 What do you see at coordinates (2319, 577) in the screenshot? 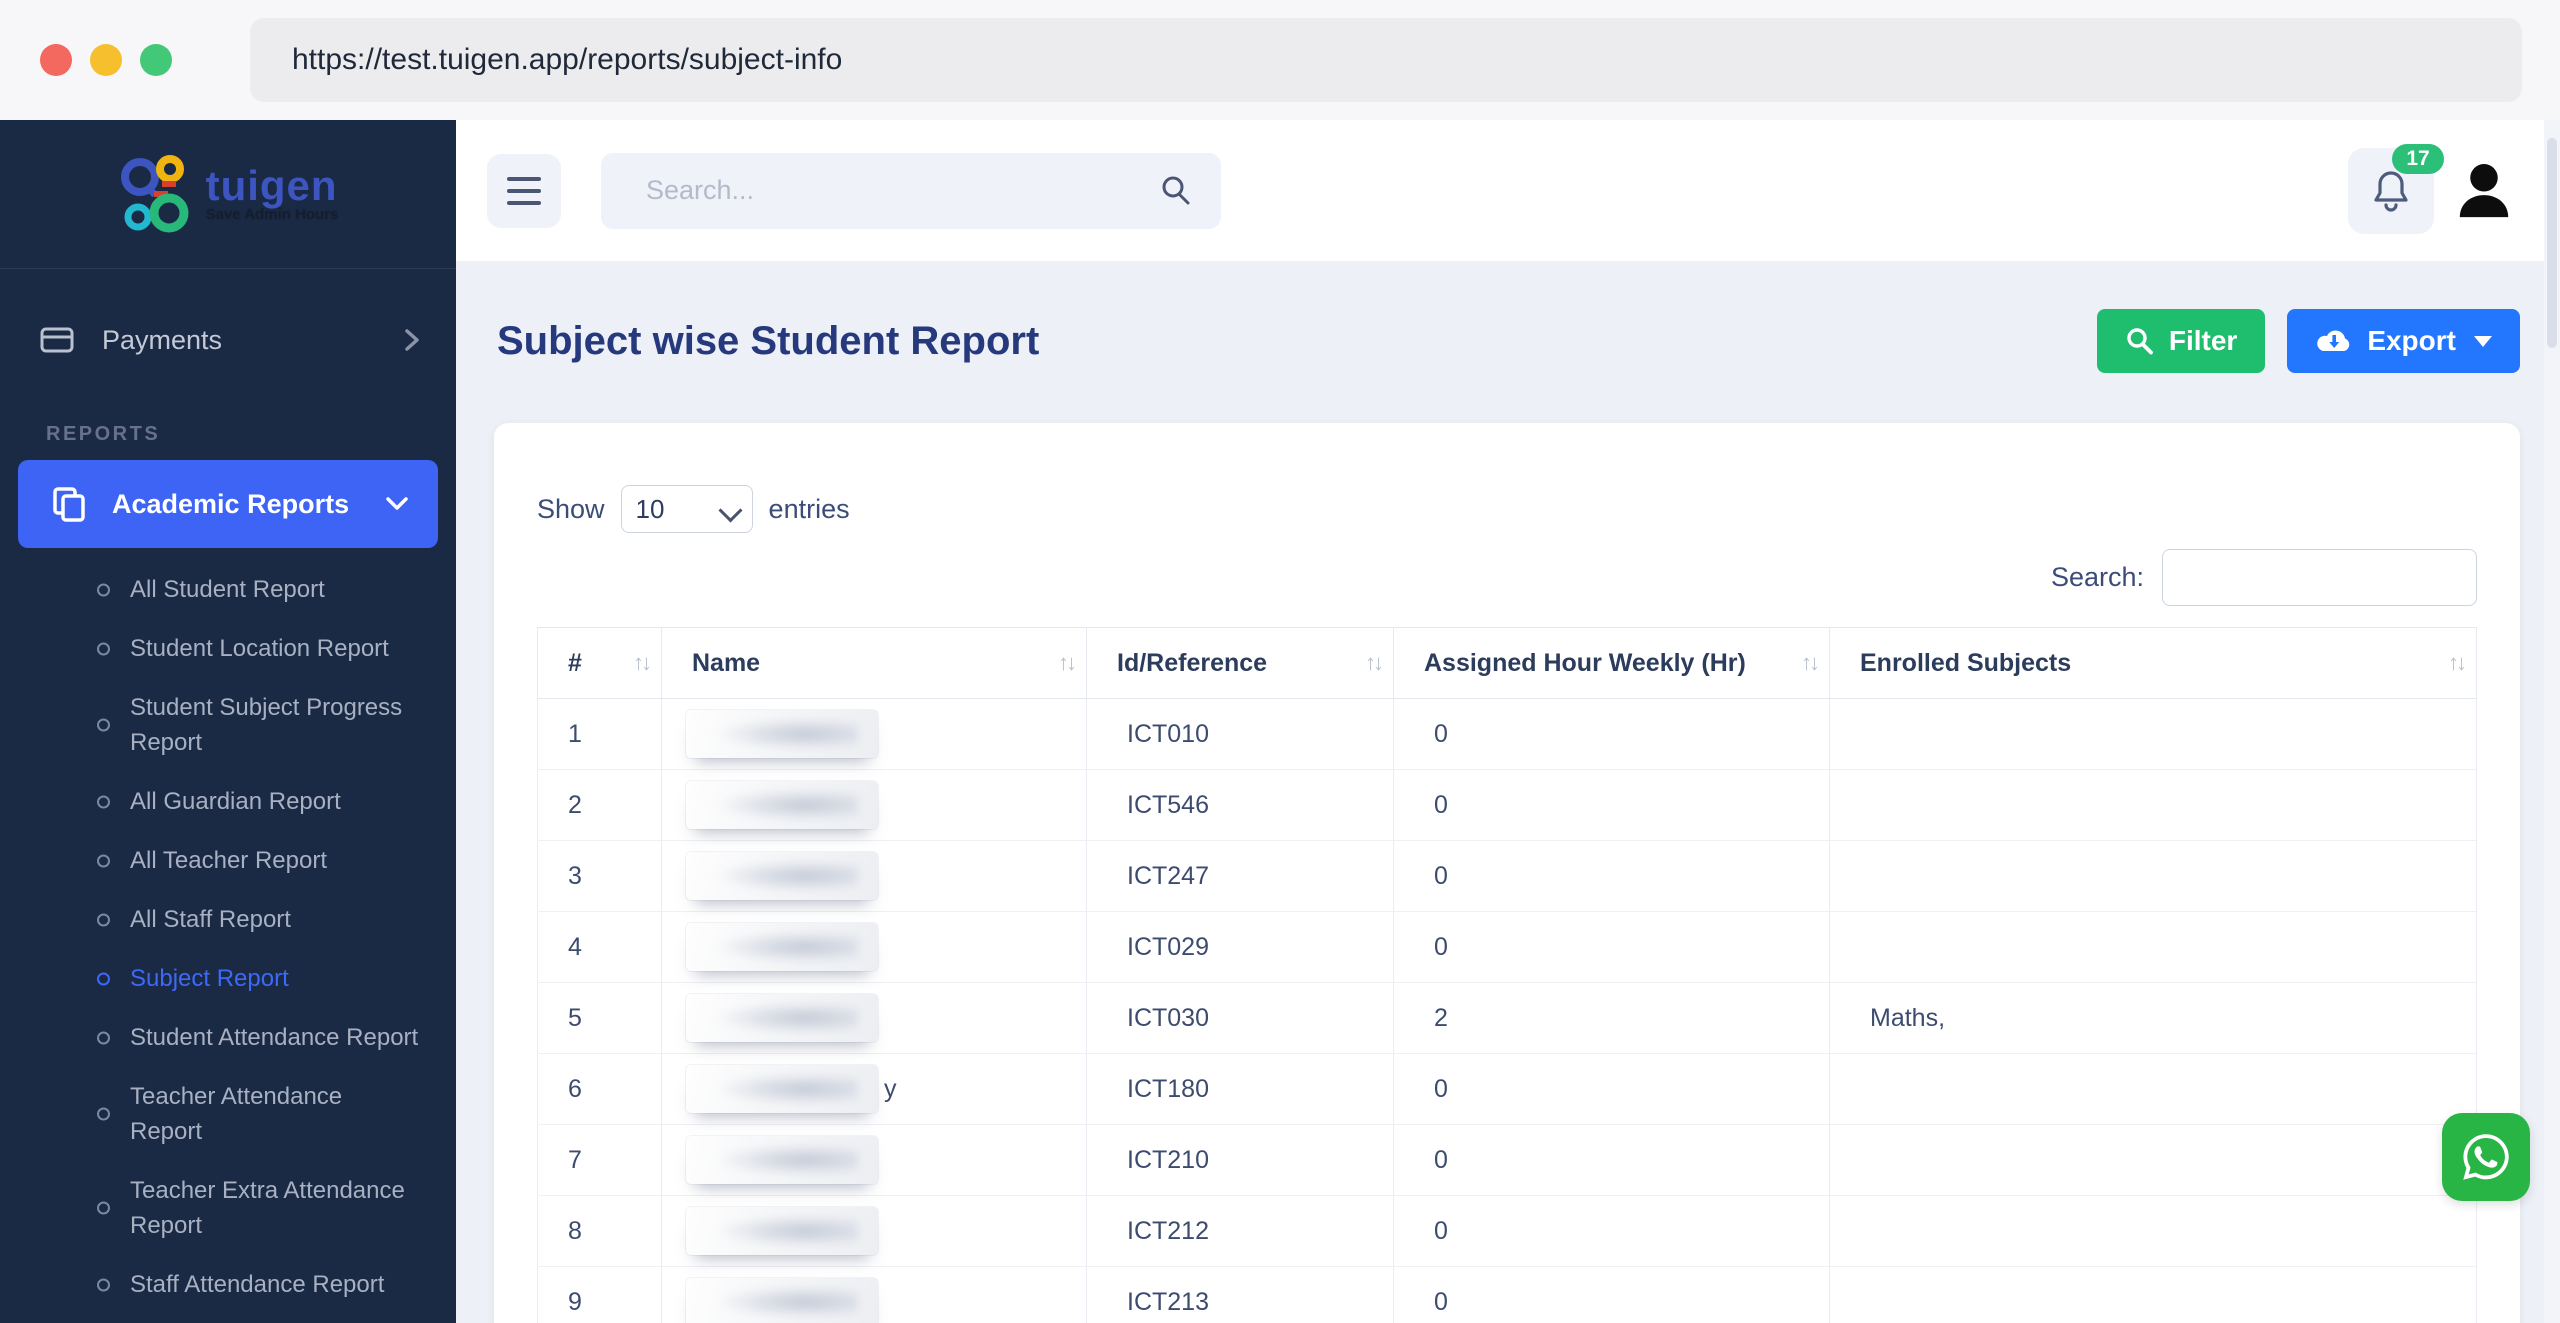
I see `table-search-input` at bounding box center [2319, 577].